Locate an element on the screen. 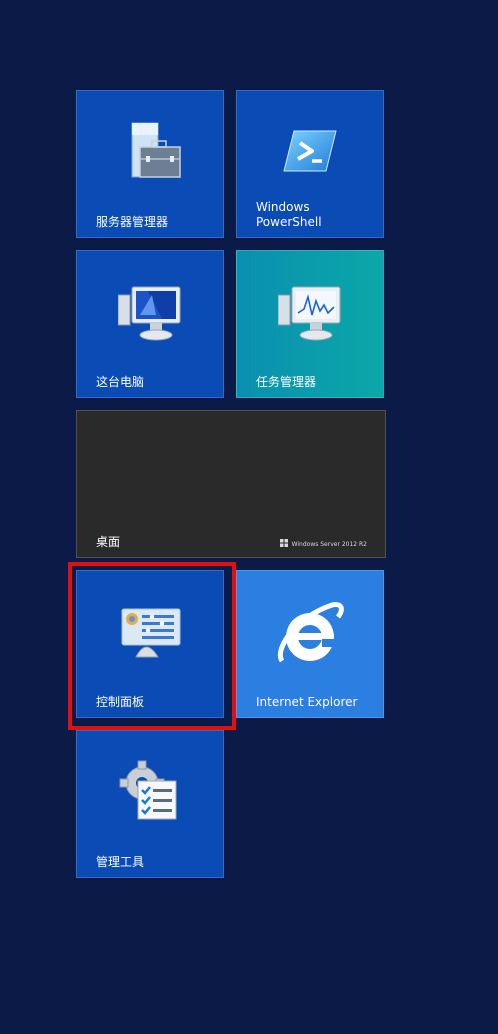 The height and width of the screenshot is (1034, 498). tile-windows-powershell: Windows PowerShell is located at coordinates (310, 164).